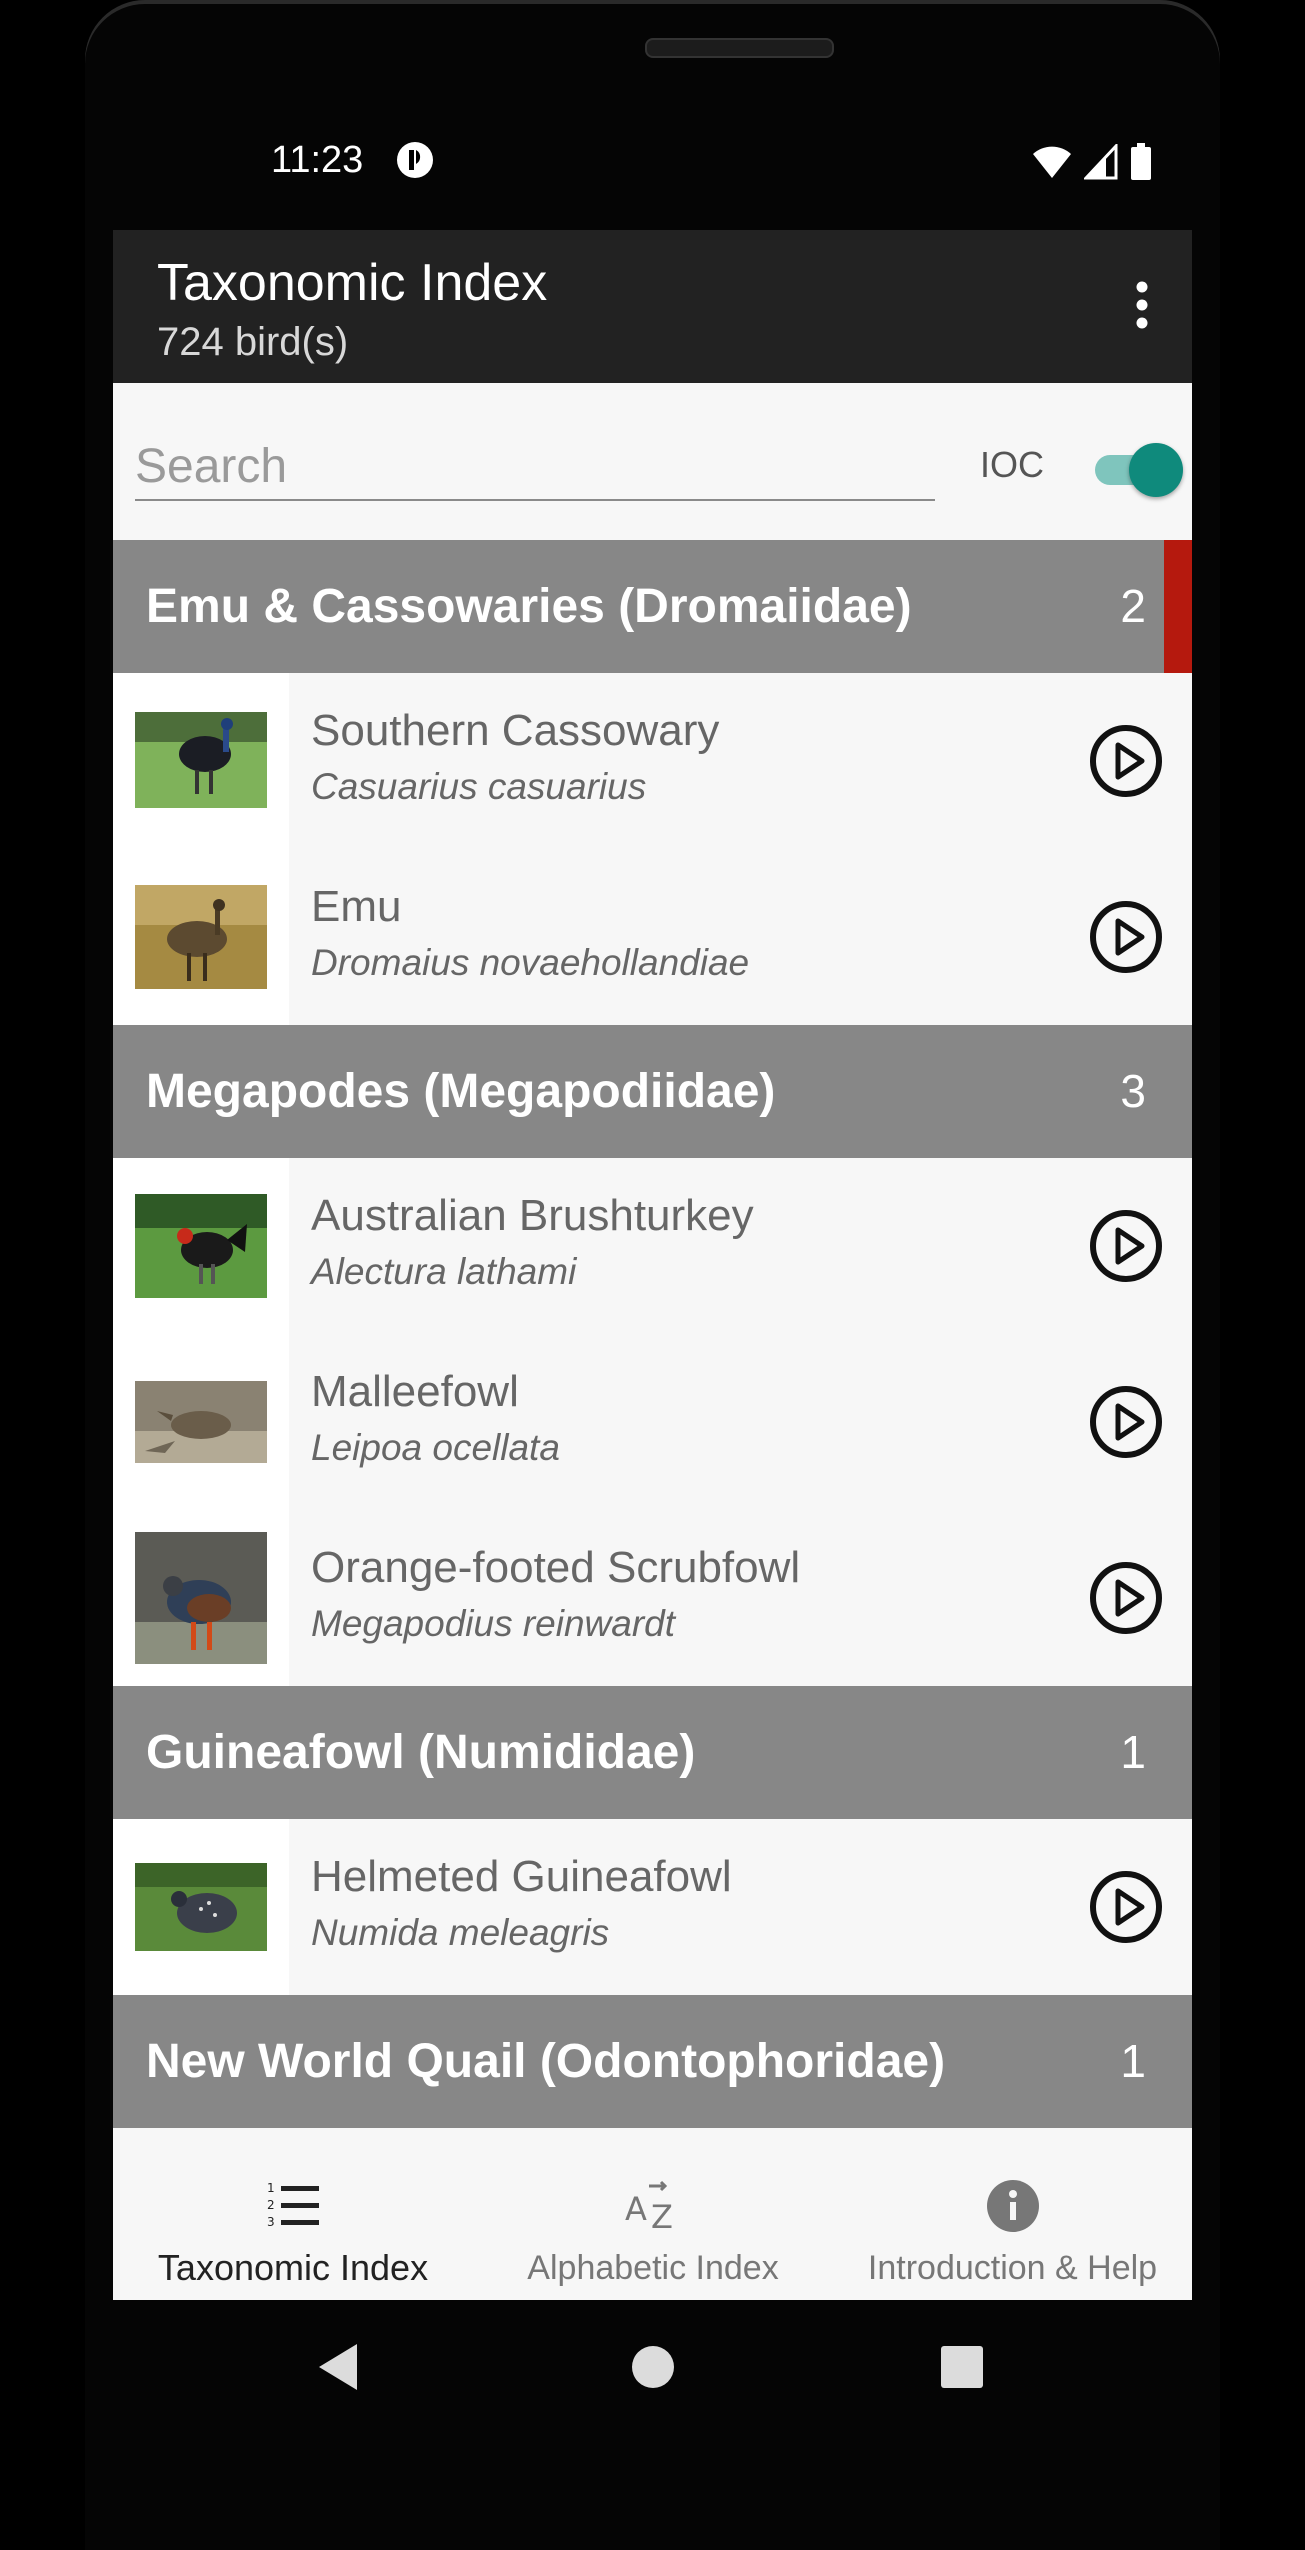 The image size is (1305, 2550). Describe the element at coordinates (1012, 2268) in the screenshot. I see `nav-label: Introduction & Help` at that location.